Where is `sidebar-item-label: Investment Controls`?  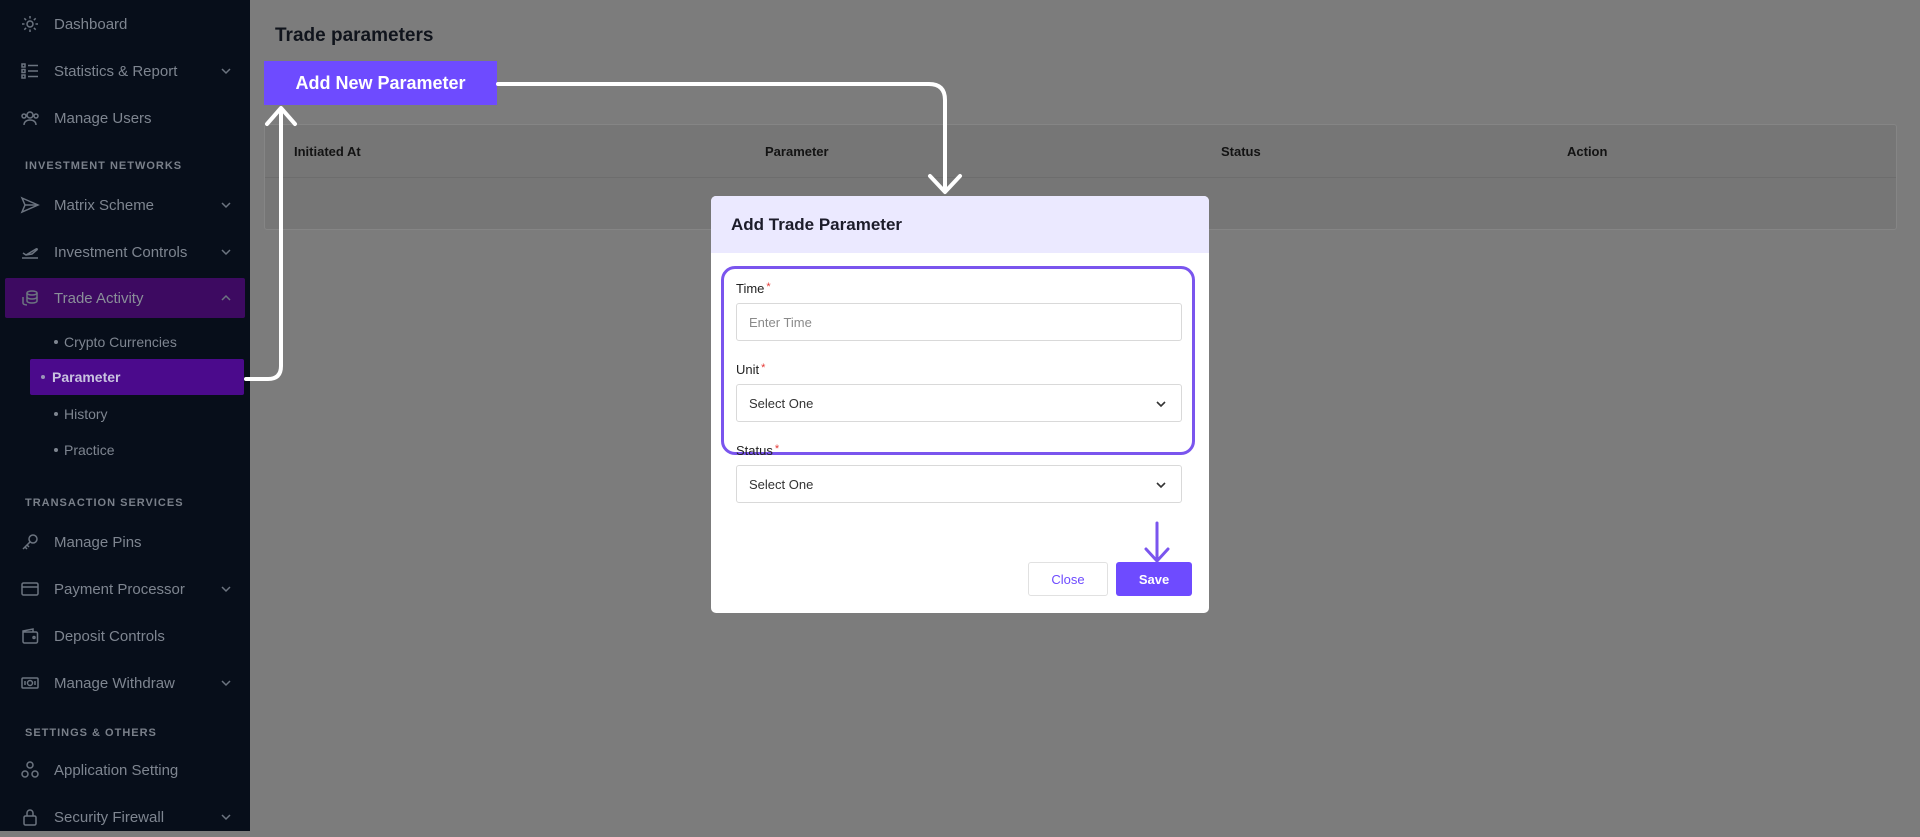 sidebar-item-label: Investment Controls is located at coordinates (121, 252).